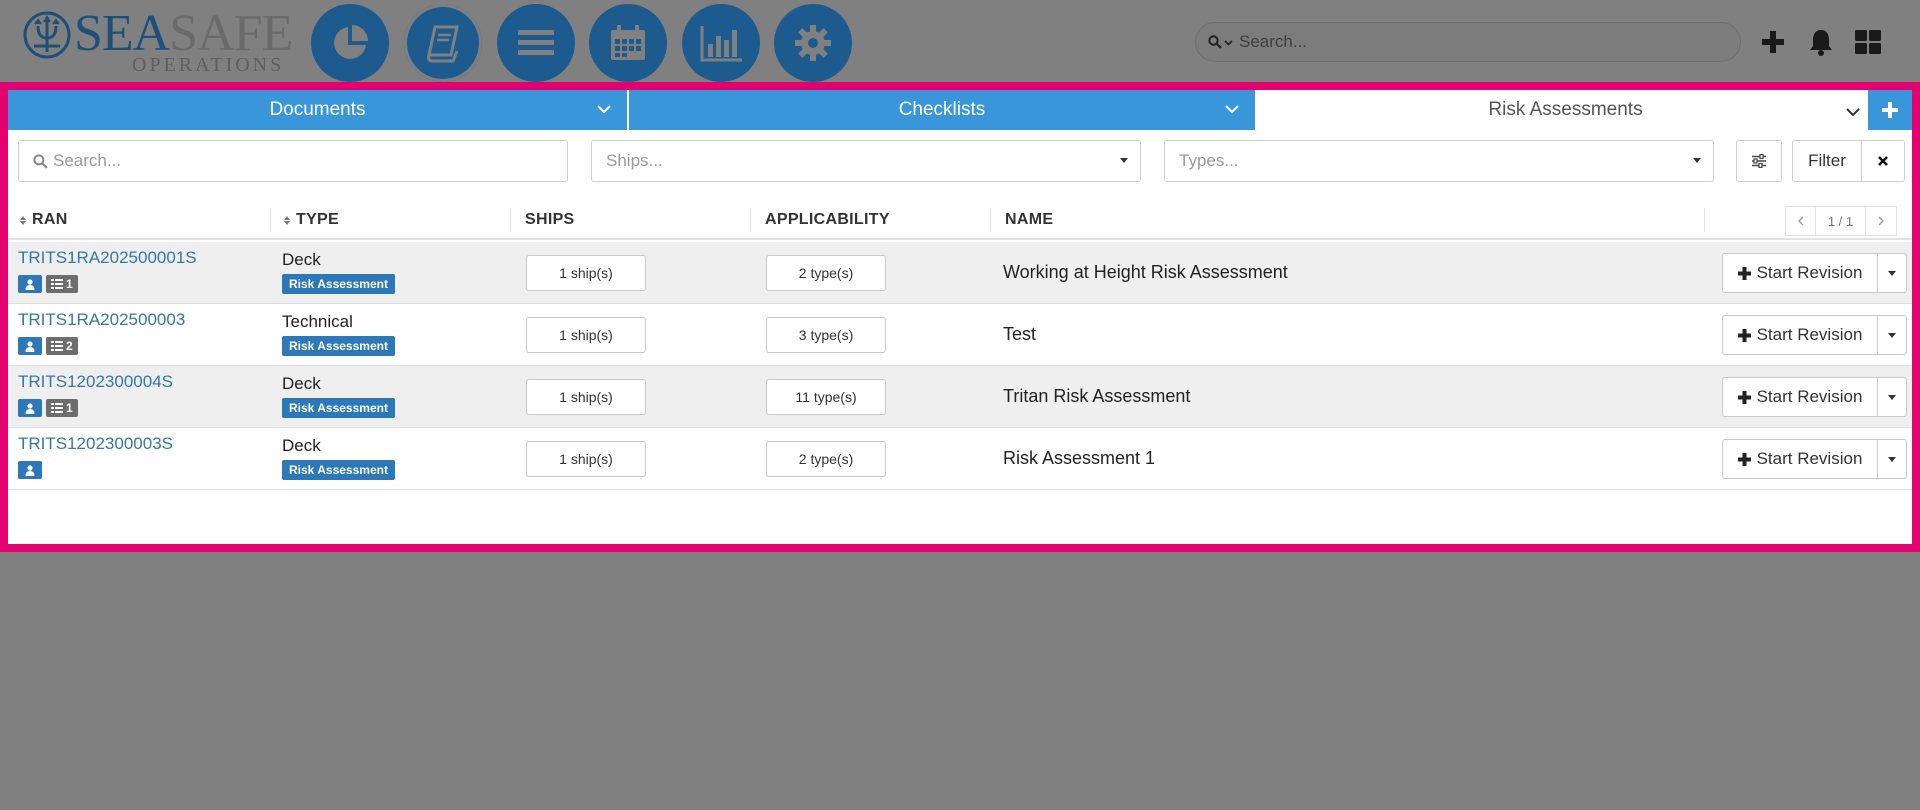 Image resolution: width=1920 pixels, height=810 pixels. I want to click on calendar-icon, so click(628, 42).